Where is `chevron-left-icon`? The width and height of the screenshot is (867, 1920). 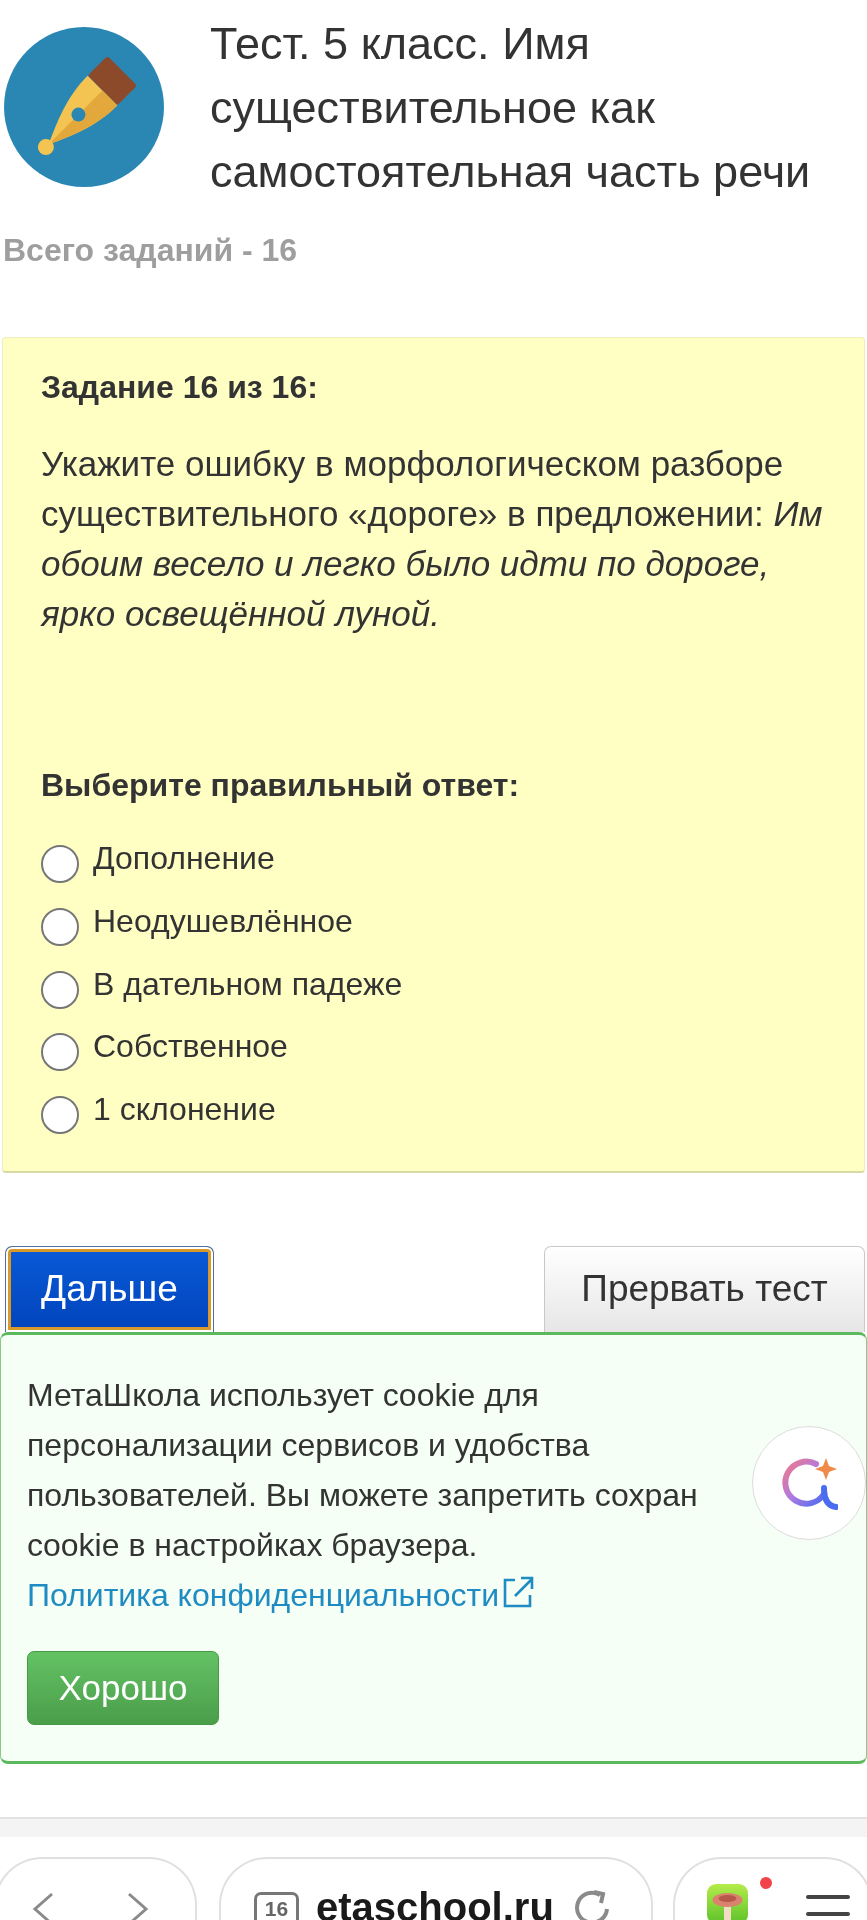 chevron-left-icon is located at coordinates (43, 1905).